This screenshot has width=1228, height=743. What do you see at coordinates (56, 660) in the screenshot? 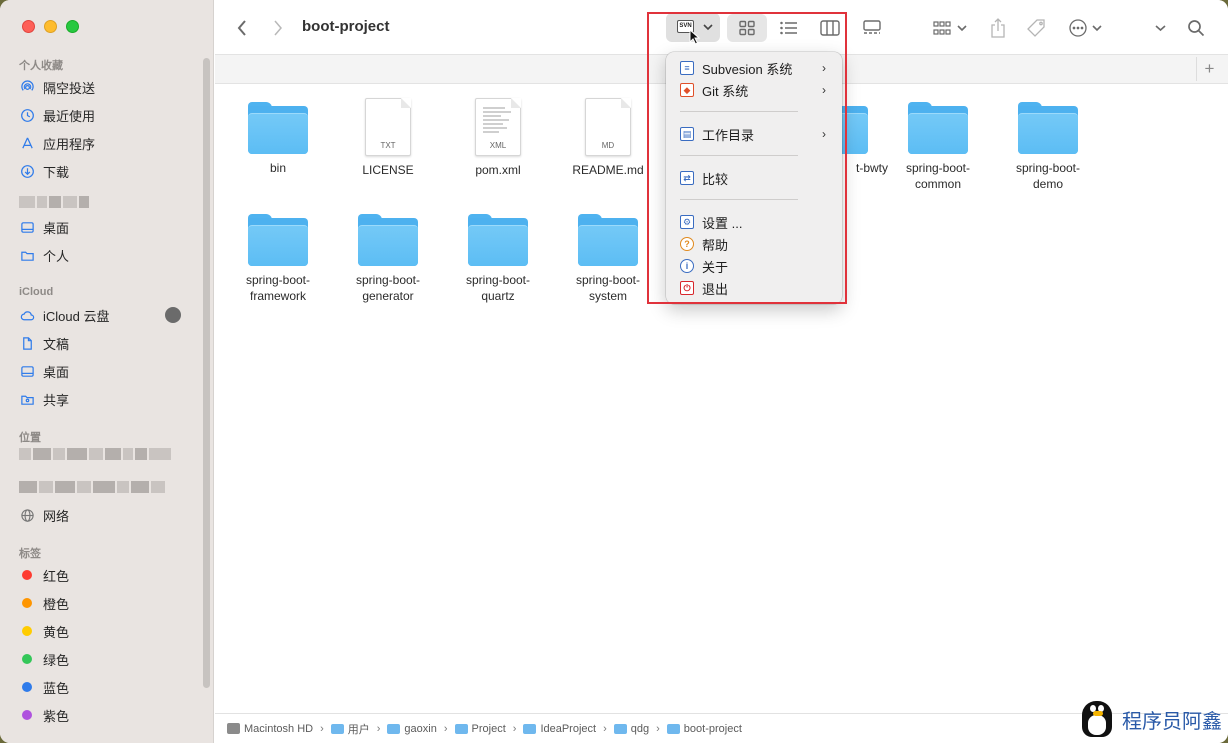
I see `sidebar-item-label: 绿色` at bounding box center [56, 660].